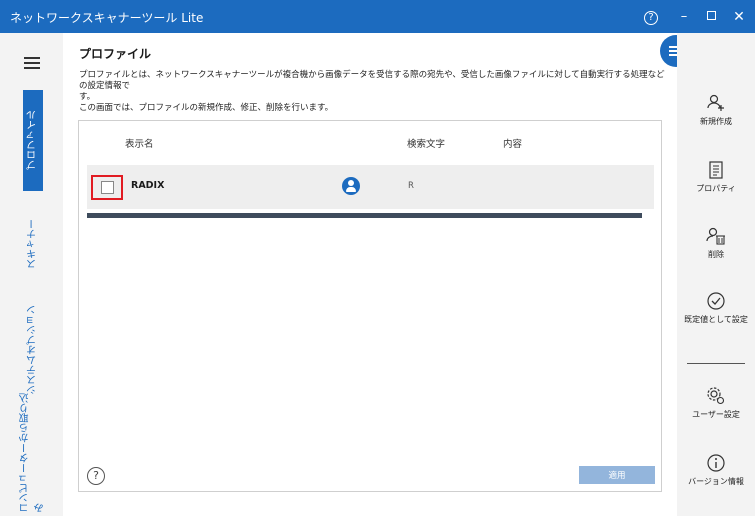  What do you see at coordinates (716, 319) in the screenshot?
I see `set-default-label: 既定値として設定` at bounding box center [716, 319].